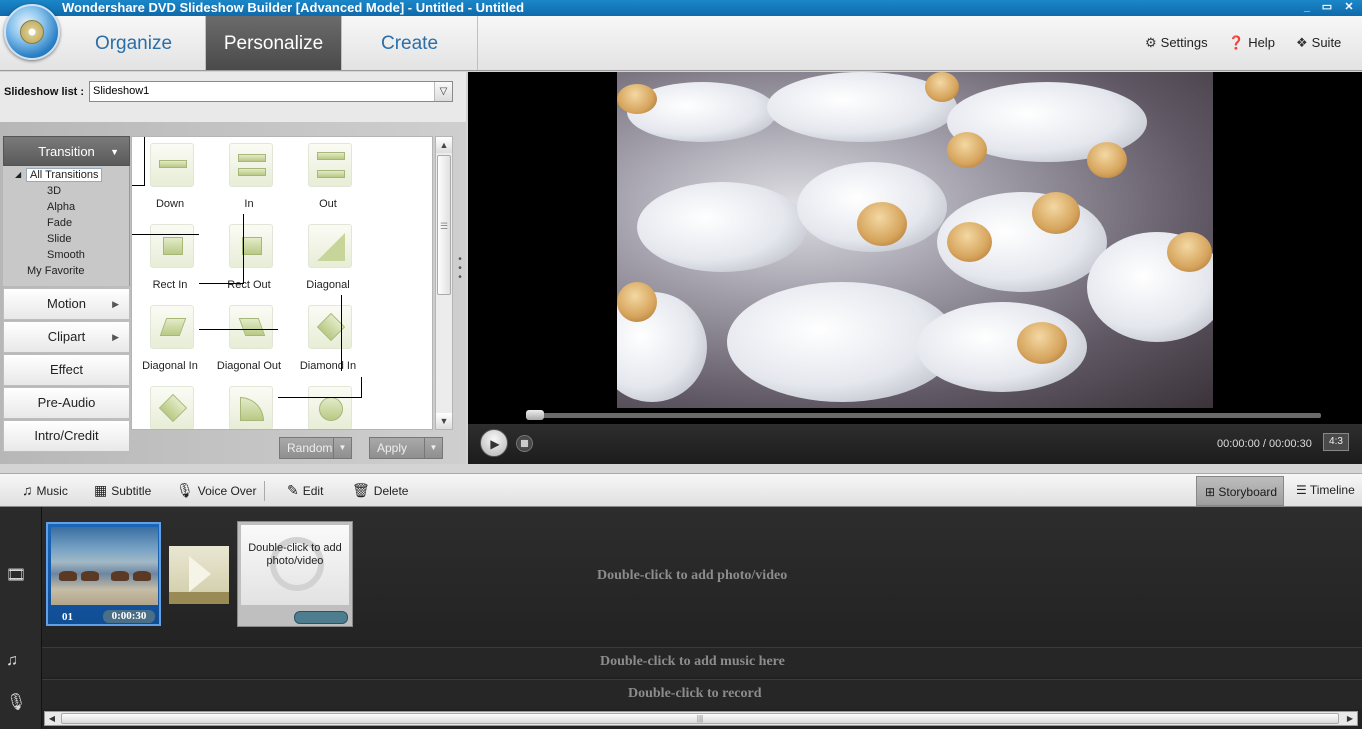 The width and height of the screenshot is (1362, 729). I want to click on tab-timeline: ☰ Timeline, so click(1325, 490).